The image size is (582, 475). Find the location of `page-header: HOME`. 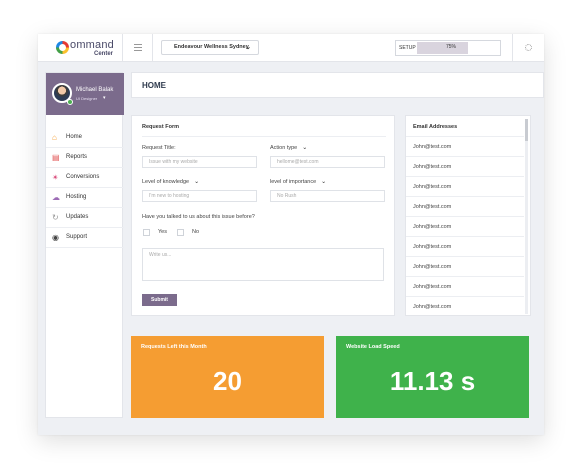

page-header: HOME is located at coordinates (337, 85).